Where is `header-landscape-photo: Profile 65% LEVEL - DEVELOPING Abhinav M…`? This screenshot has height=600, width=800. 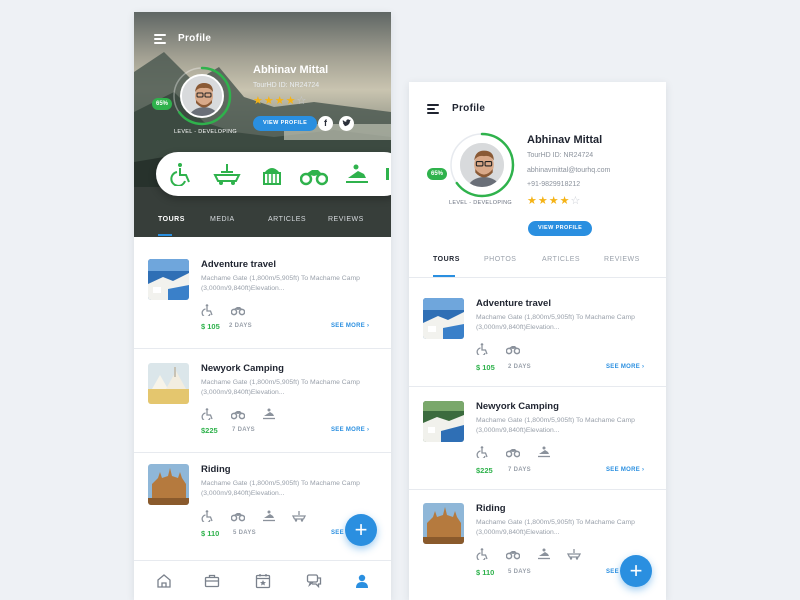
header-landscape-photo: Profile 65% LEVEL - DEVELOPING Abhinav M… is located at coordinates (262, 124).